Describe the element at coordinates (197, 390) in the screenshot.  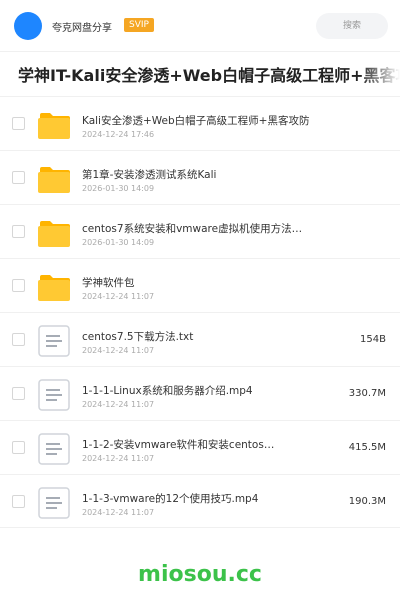
I see `file-name: 1-1-1-Linux系统和服务器介绍.mp4` at that location.